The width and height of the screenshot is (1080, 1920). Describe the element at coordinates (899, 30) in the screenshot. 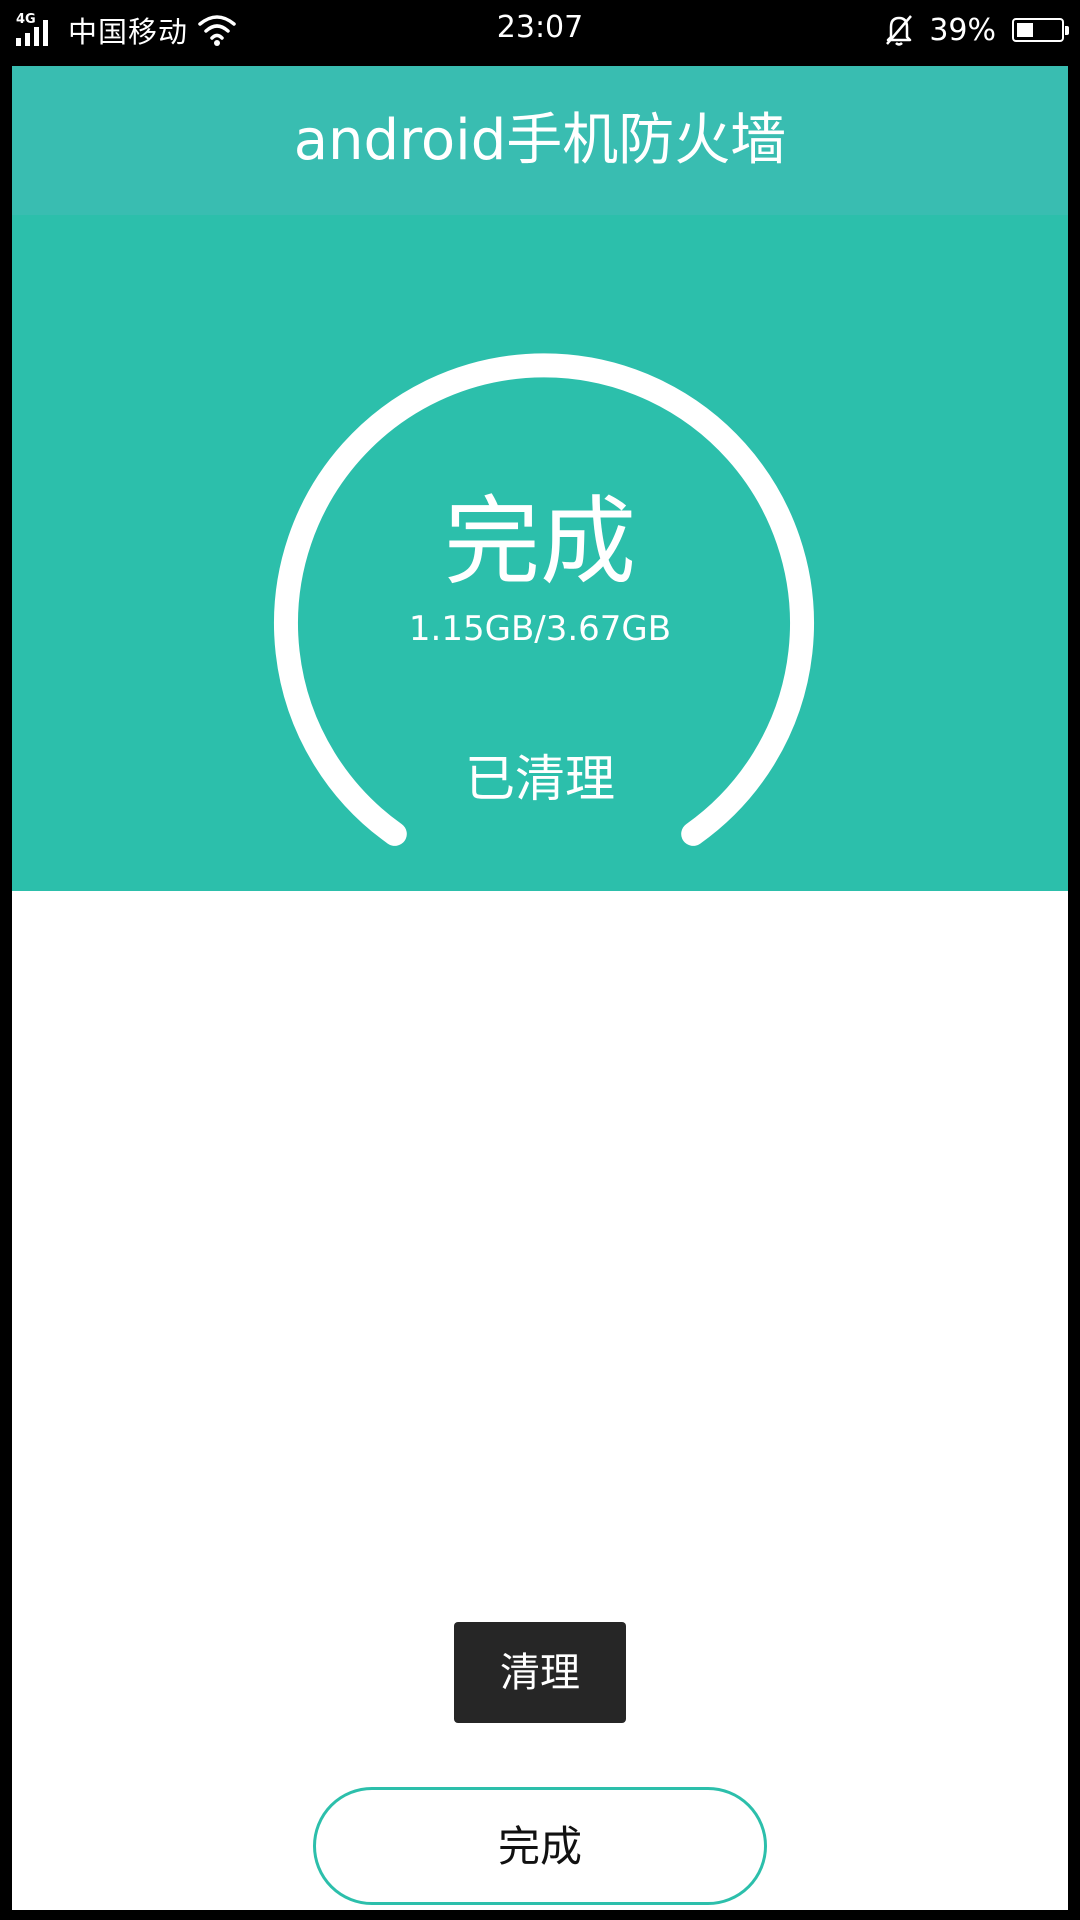

I see `bell-muted-icon` at that location.